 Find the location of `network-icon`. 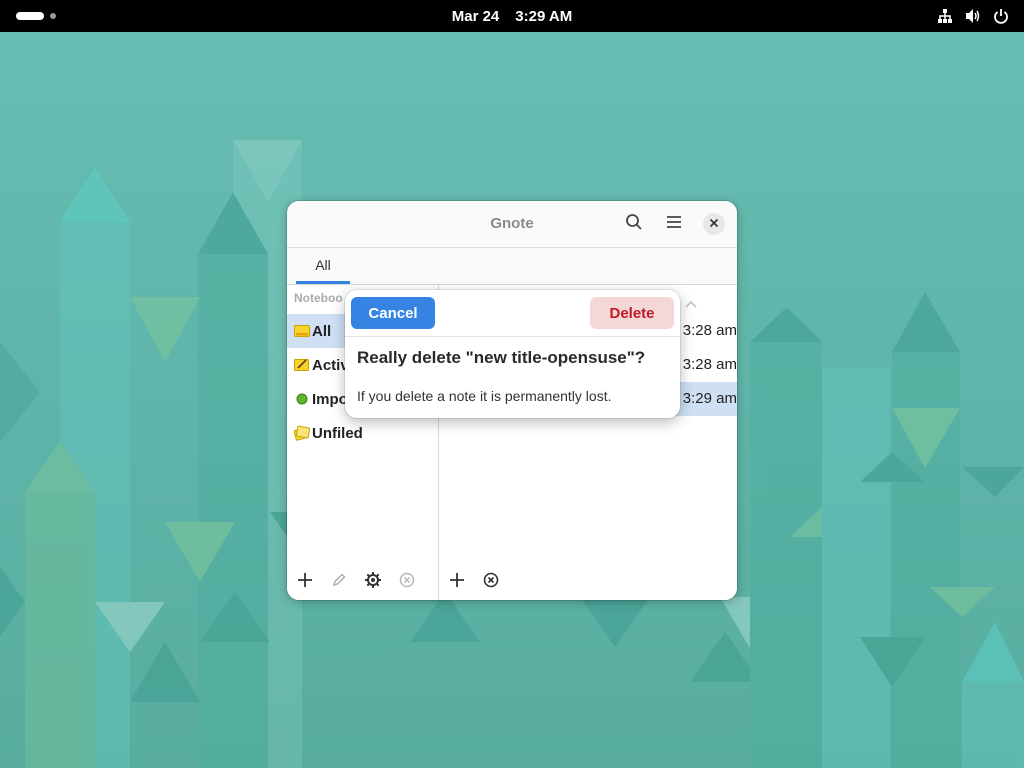

network-icon is located at coordinates (945, 16).